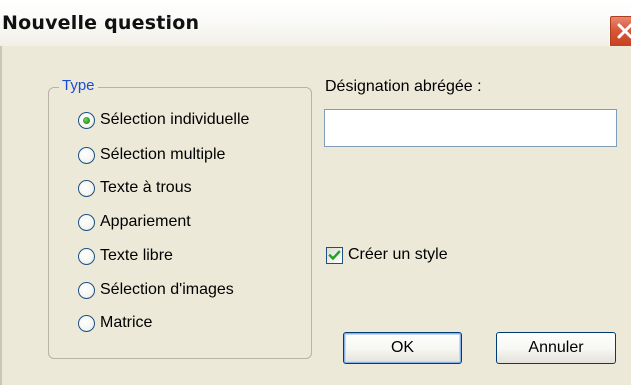 This screenshot has height=385, width=631. I want to click on ok-button: OK, so click(402, 348).